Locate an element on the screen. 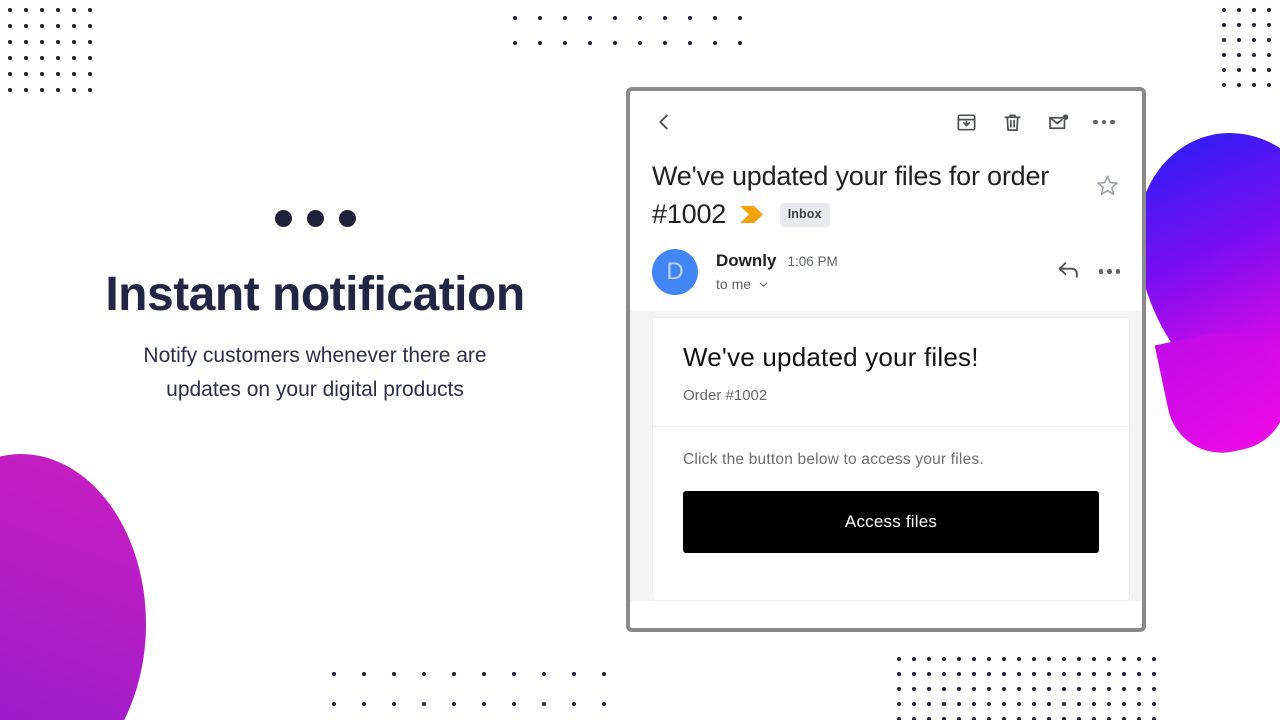 This screenshot has width=1280, height=720. sender-meta: Downly 1:06 PM to me is located at coordinates (886, 271).